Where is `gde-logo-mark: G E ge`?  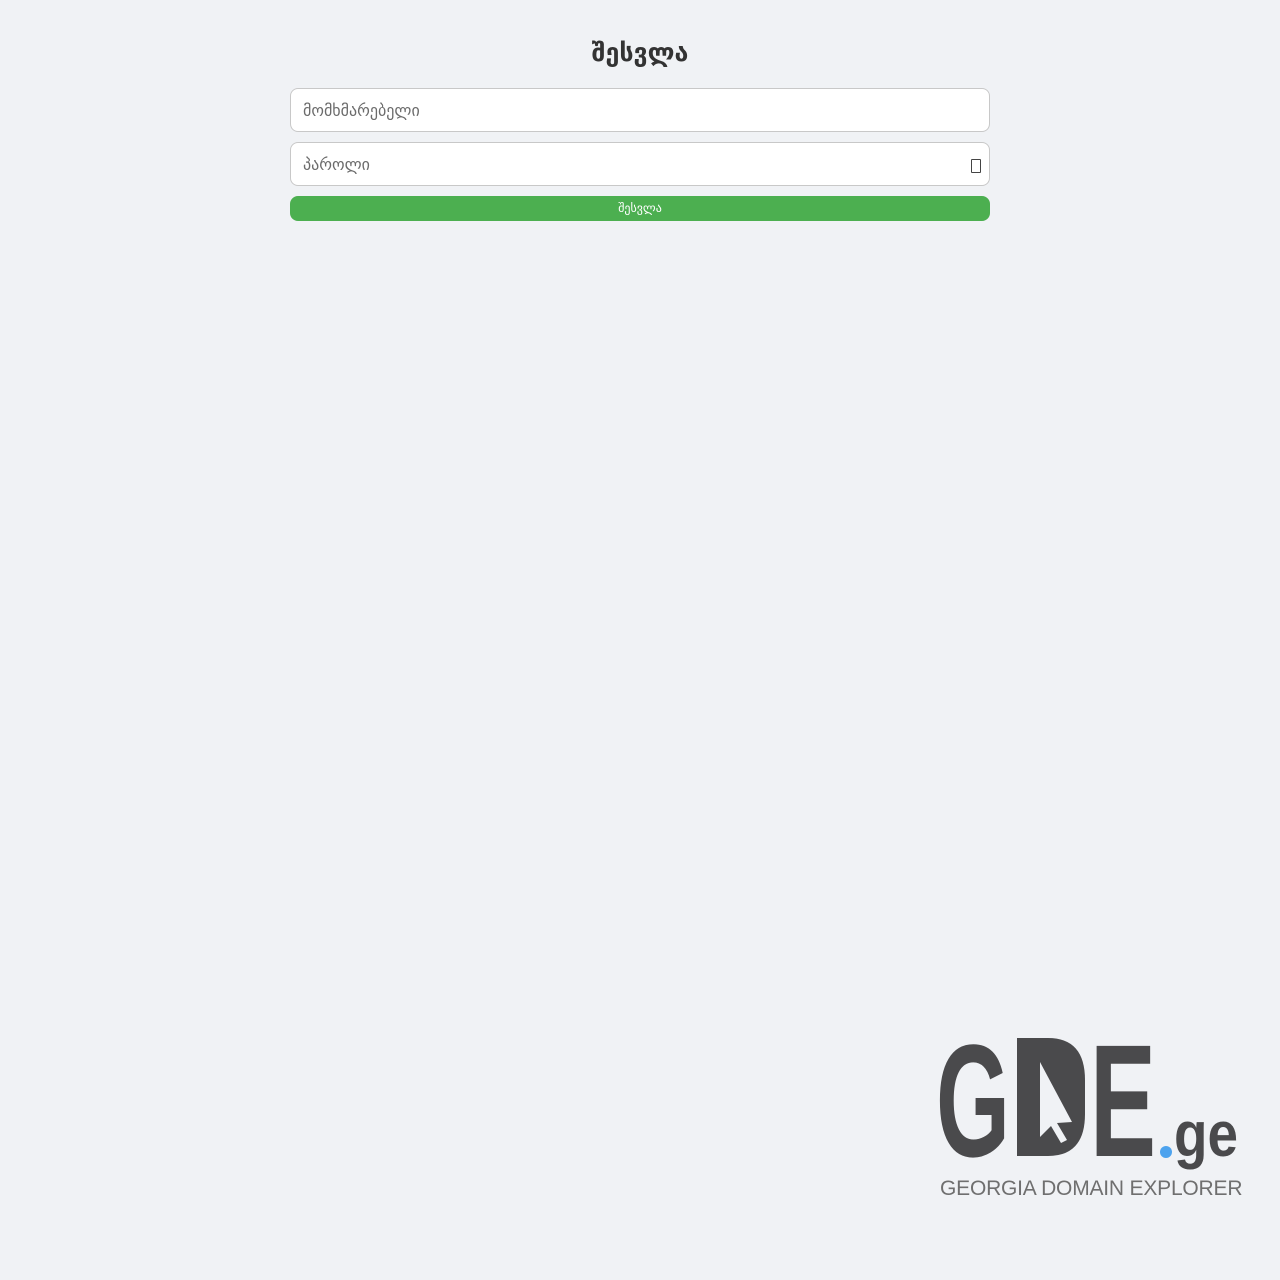
gde-logo-mark: G E ge is located at coordinates (1087, 1102).